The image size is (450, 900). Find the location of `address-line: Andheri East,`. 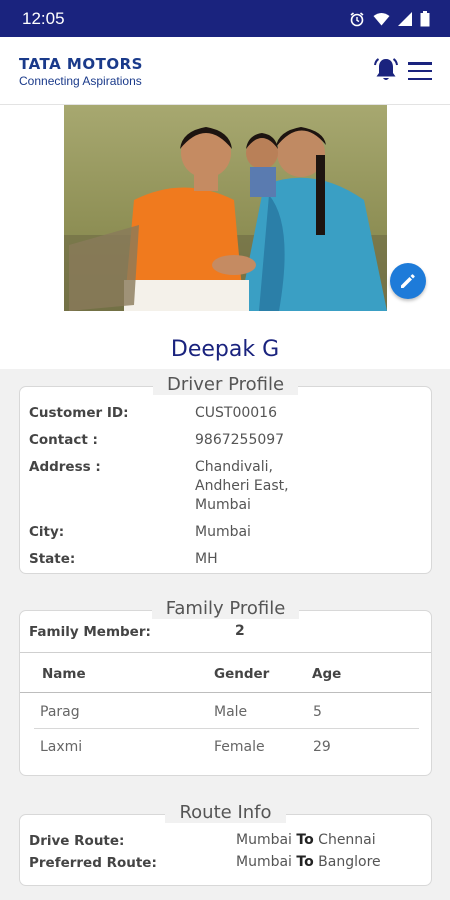

address-line: Andheri East, is located at coordinates (242, 486).